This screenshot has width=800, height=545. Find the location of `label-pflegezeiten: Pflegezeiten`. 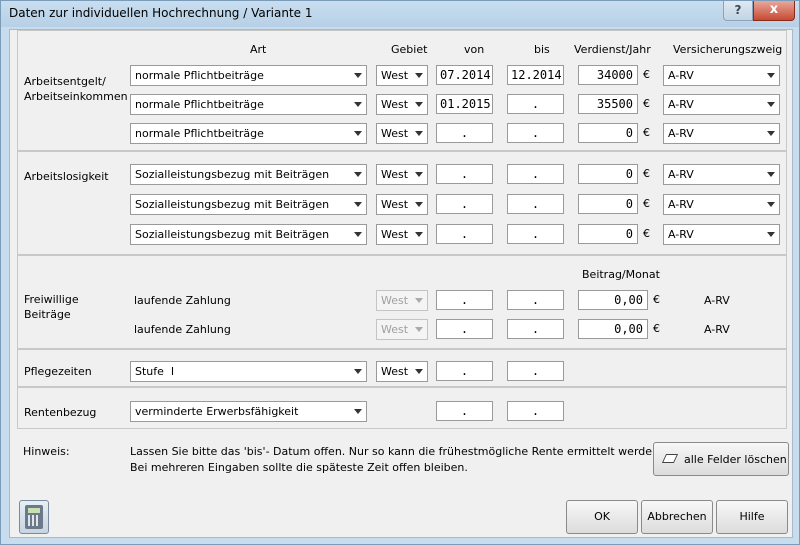

label-pflegezeiten: Pflegezeiten is located at coordinates (58, 371).